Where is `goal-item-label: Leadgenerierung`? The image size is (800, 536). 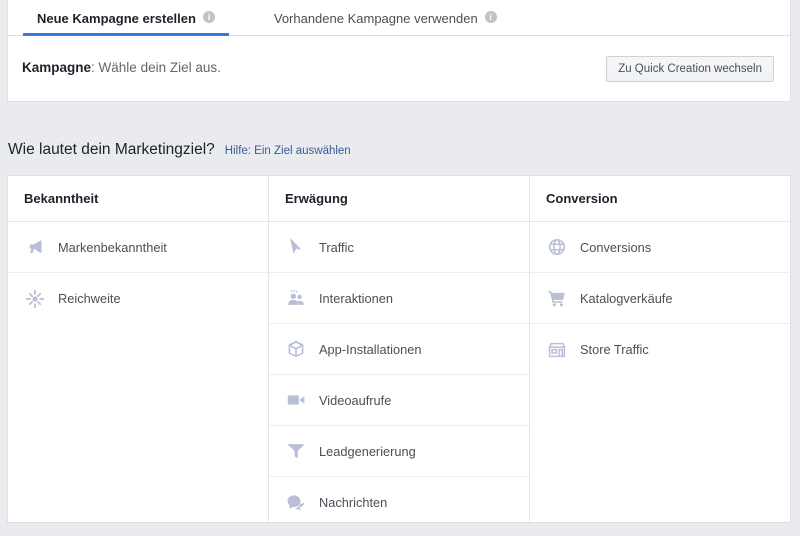
goal-item-label: Leadgenerierung is located at coordinates (367, 451).